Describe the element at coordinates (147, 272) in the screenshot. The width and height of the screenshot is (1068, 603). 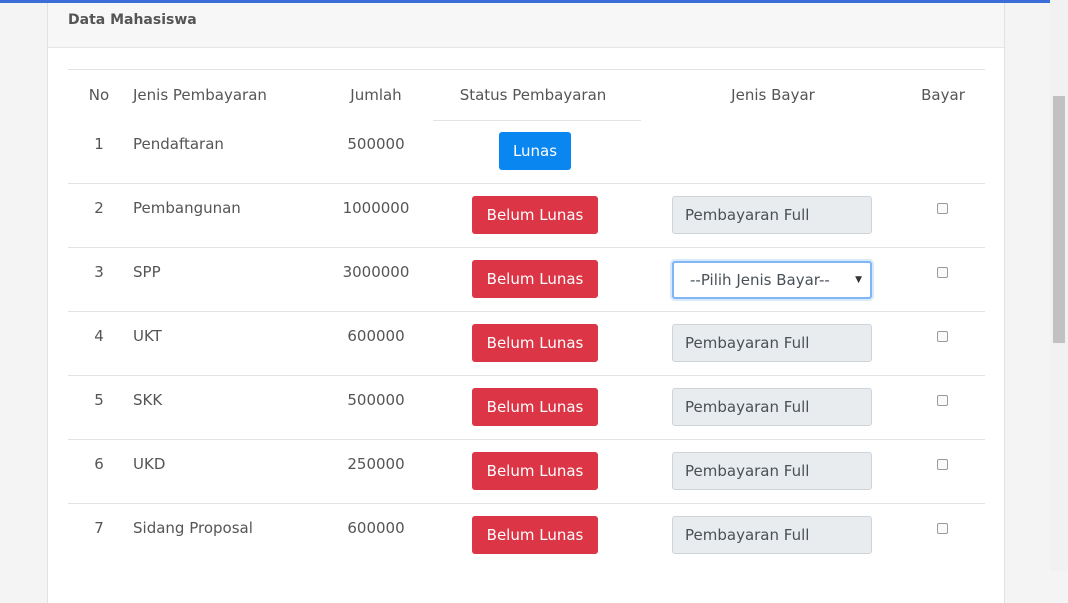
I see `row-jenis-pembayaran: SPP` at that location.